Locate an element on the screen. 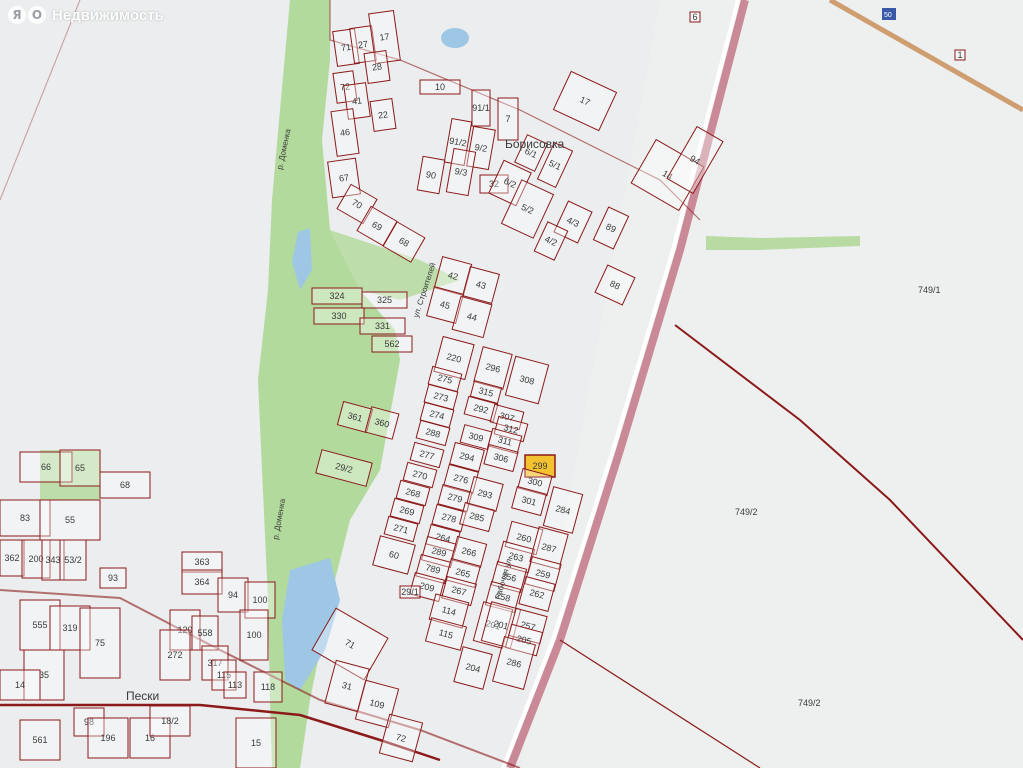 The image size is (1023, 768). parcel-lot-118: 118 is located at coordinates (268, 687).